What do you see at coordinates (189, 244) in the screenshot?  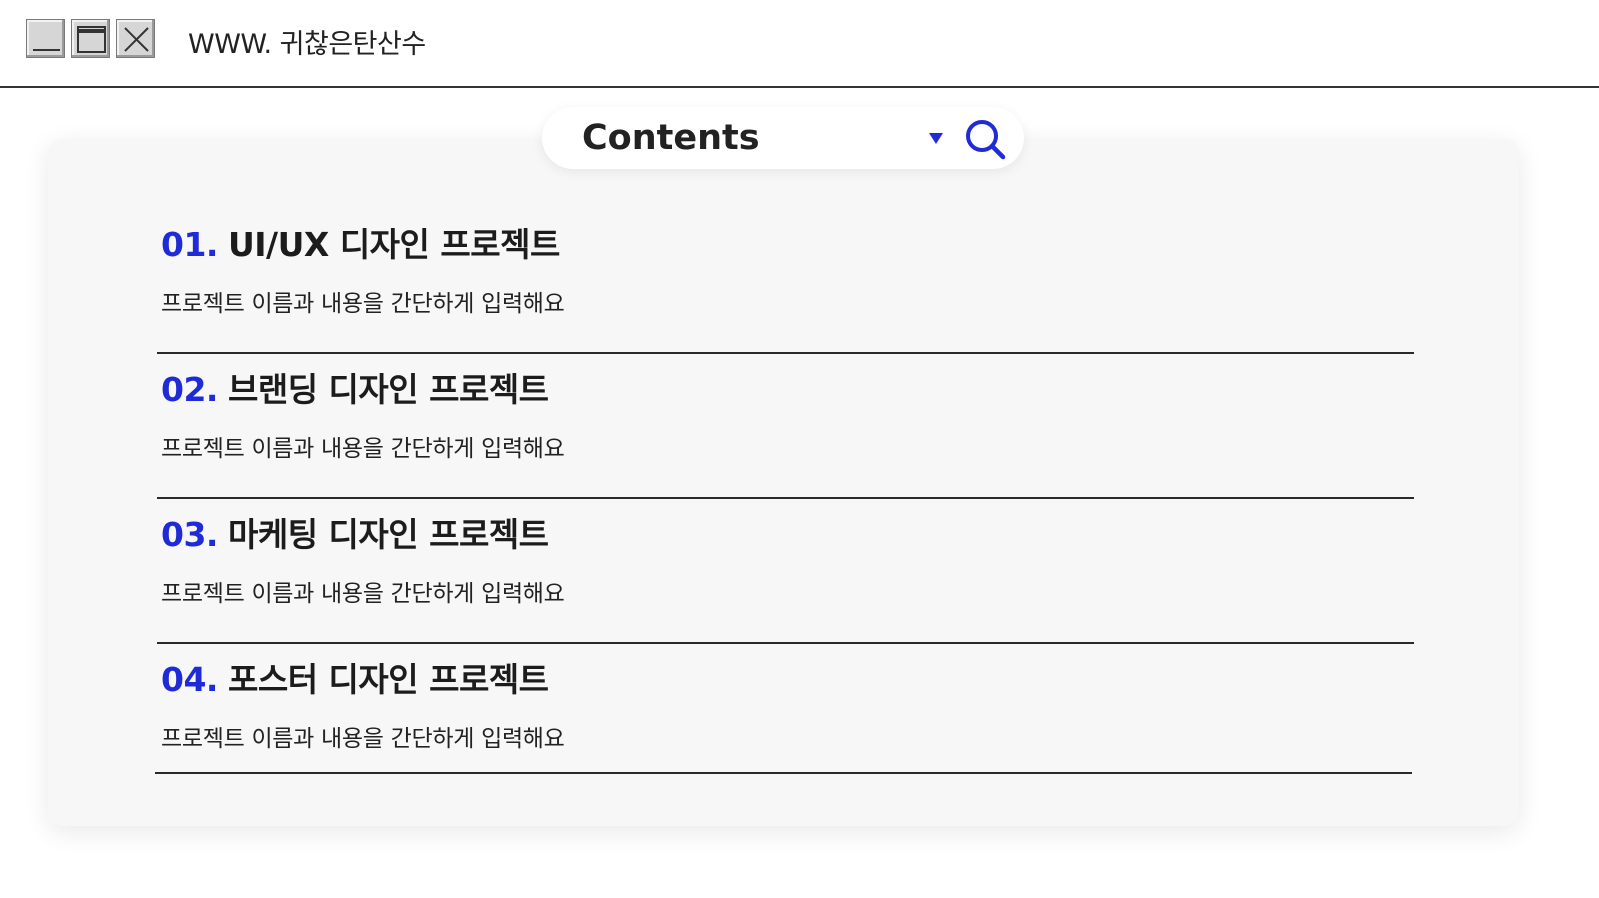 I see `project-number: 01.` at bounding box center [189, 244].